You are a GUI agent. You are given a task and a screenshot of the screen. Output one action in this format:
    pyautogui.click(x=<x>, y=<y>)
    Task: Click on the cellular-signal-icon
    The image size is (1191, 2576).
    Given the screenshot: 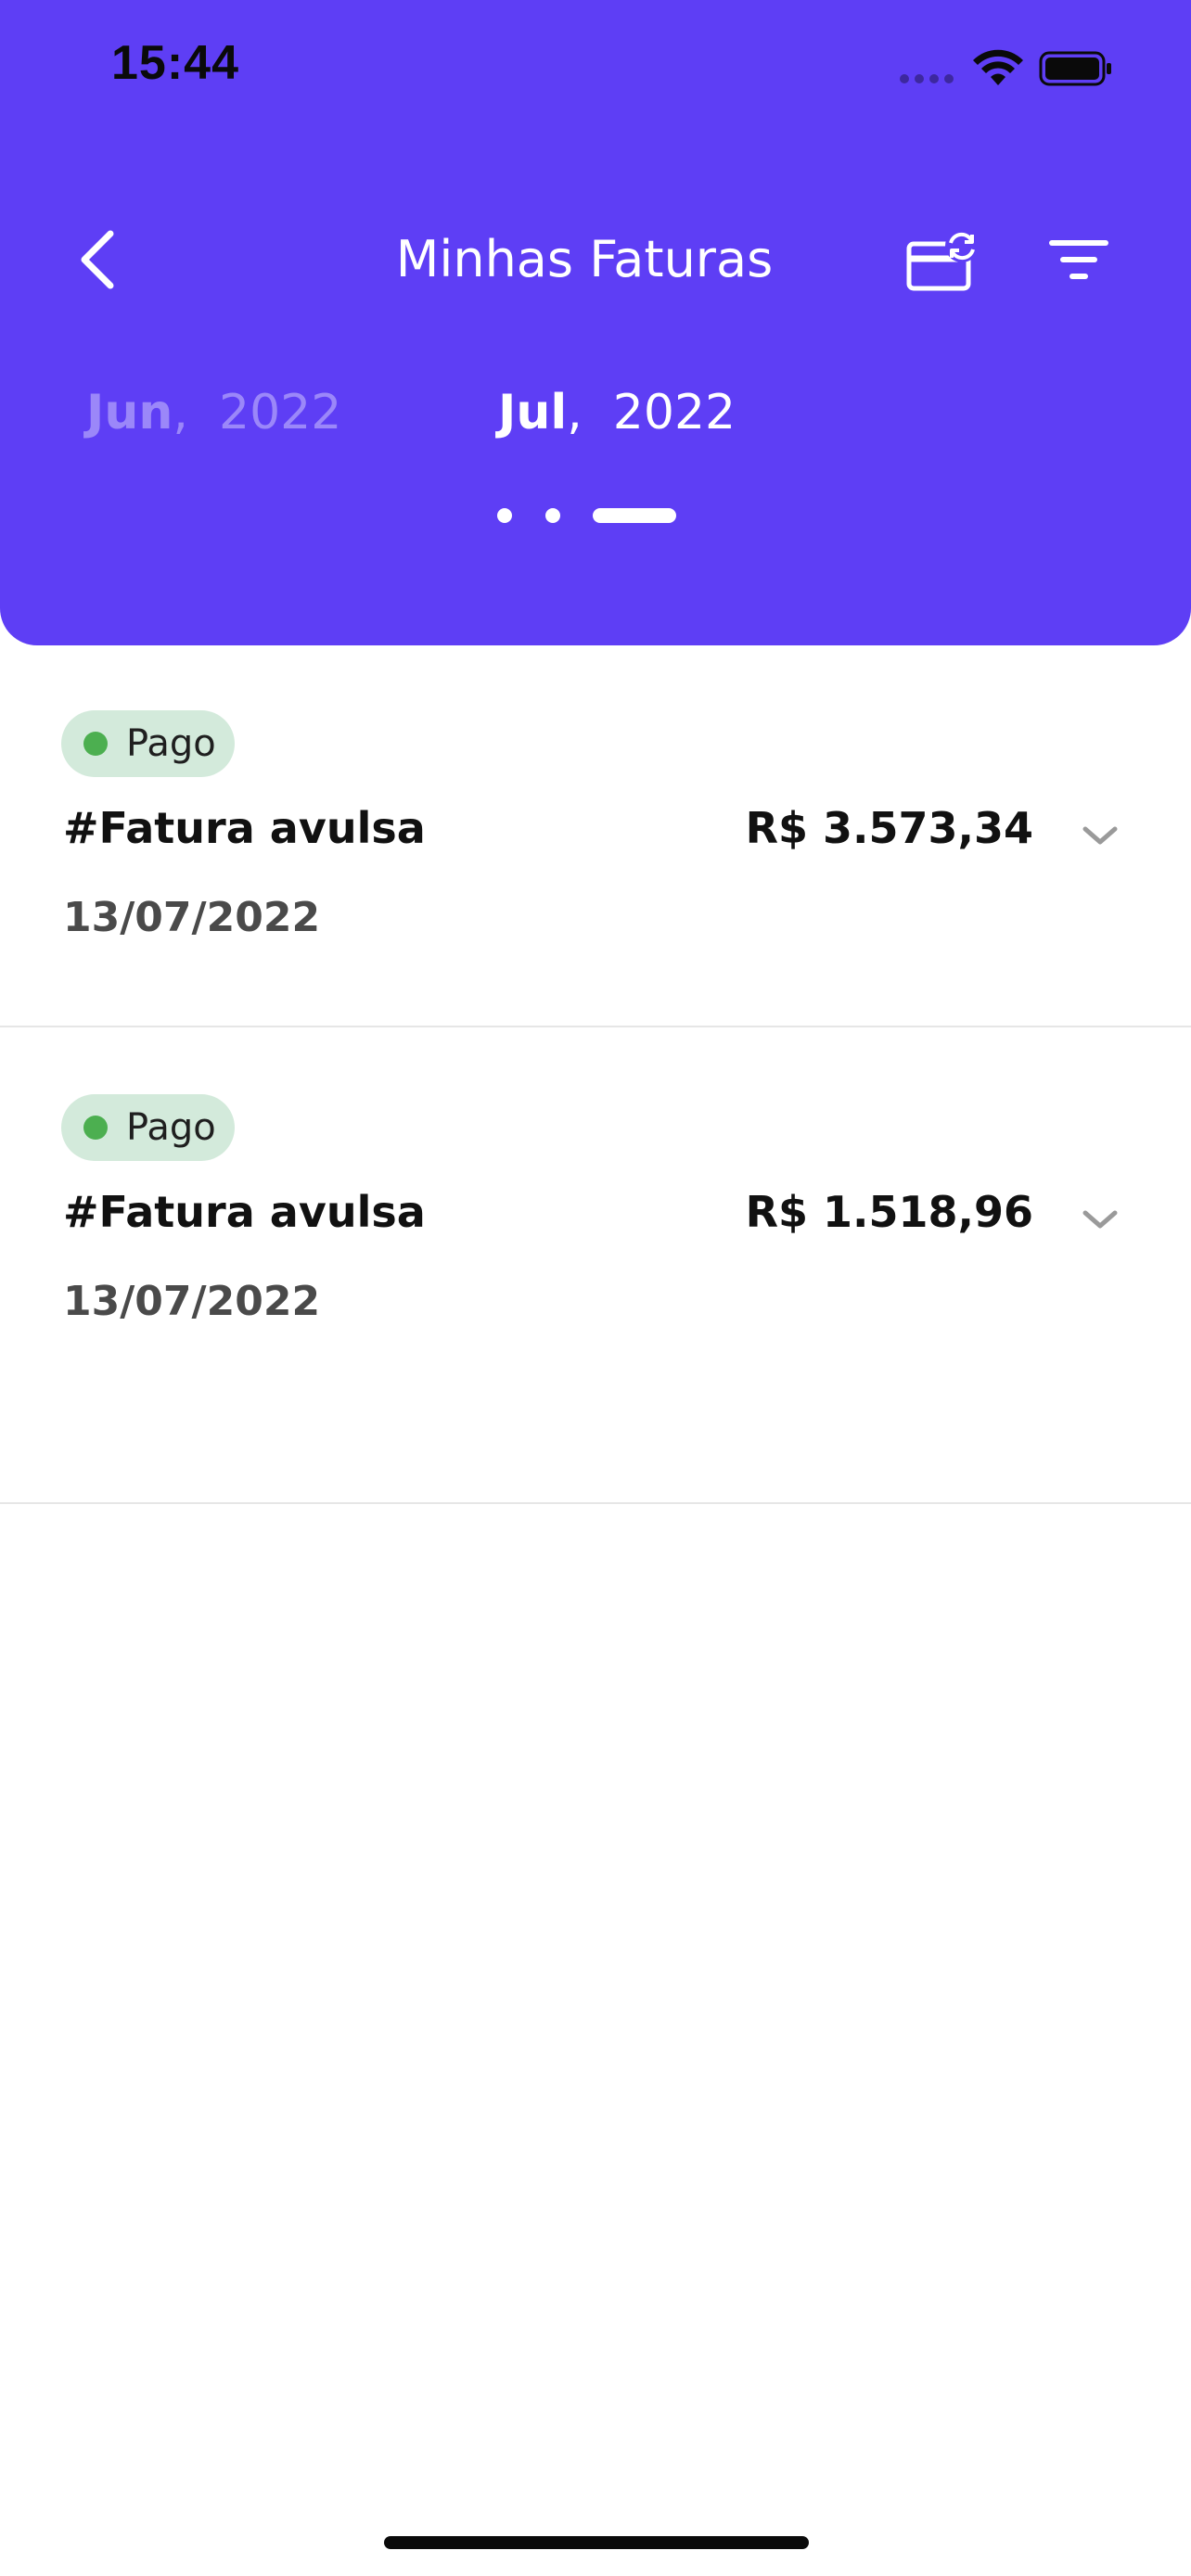 What is the action you would take?
    pyautogui.click(x=927, y=79)
    